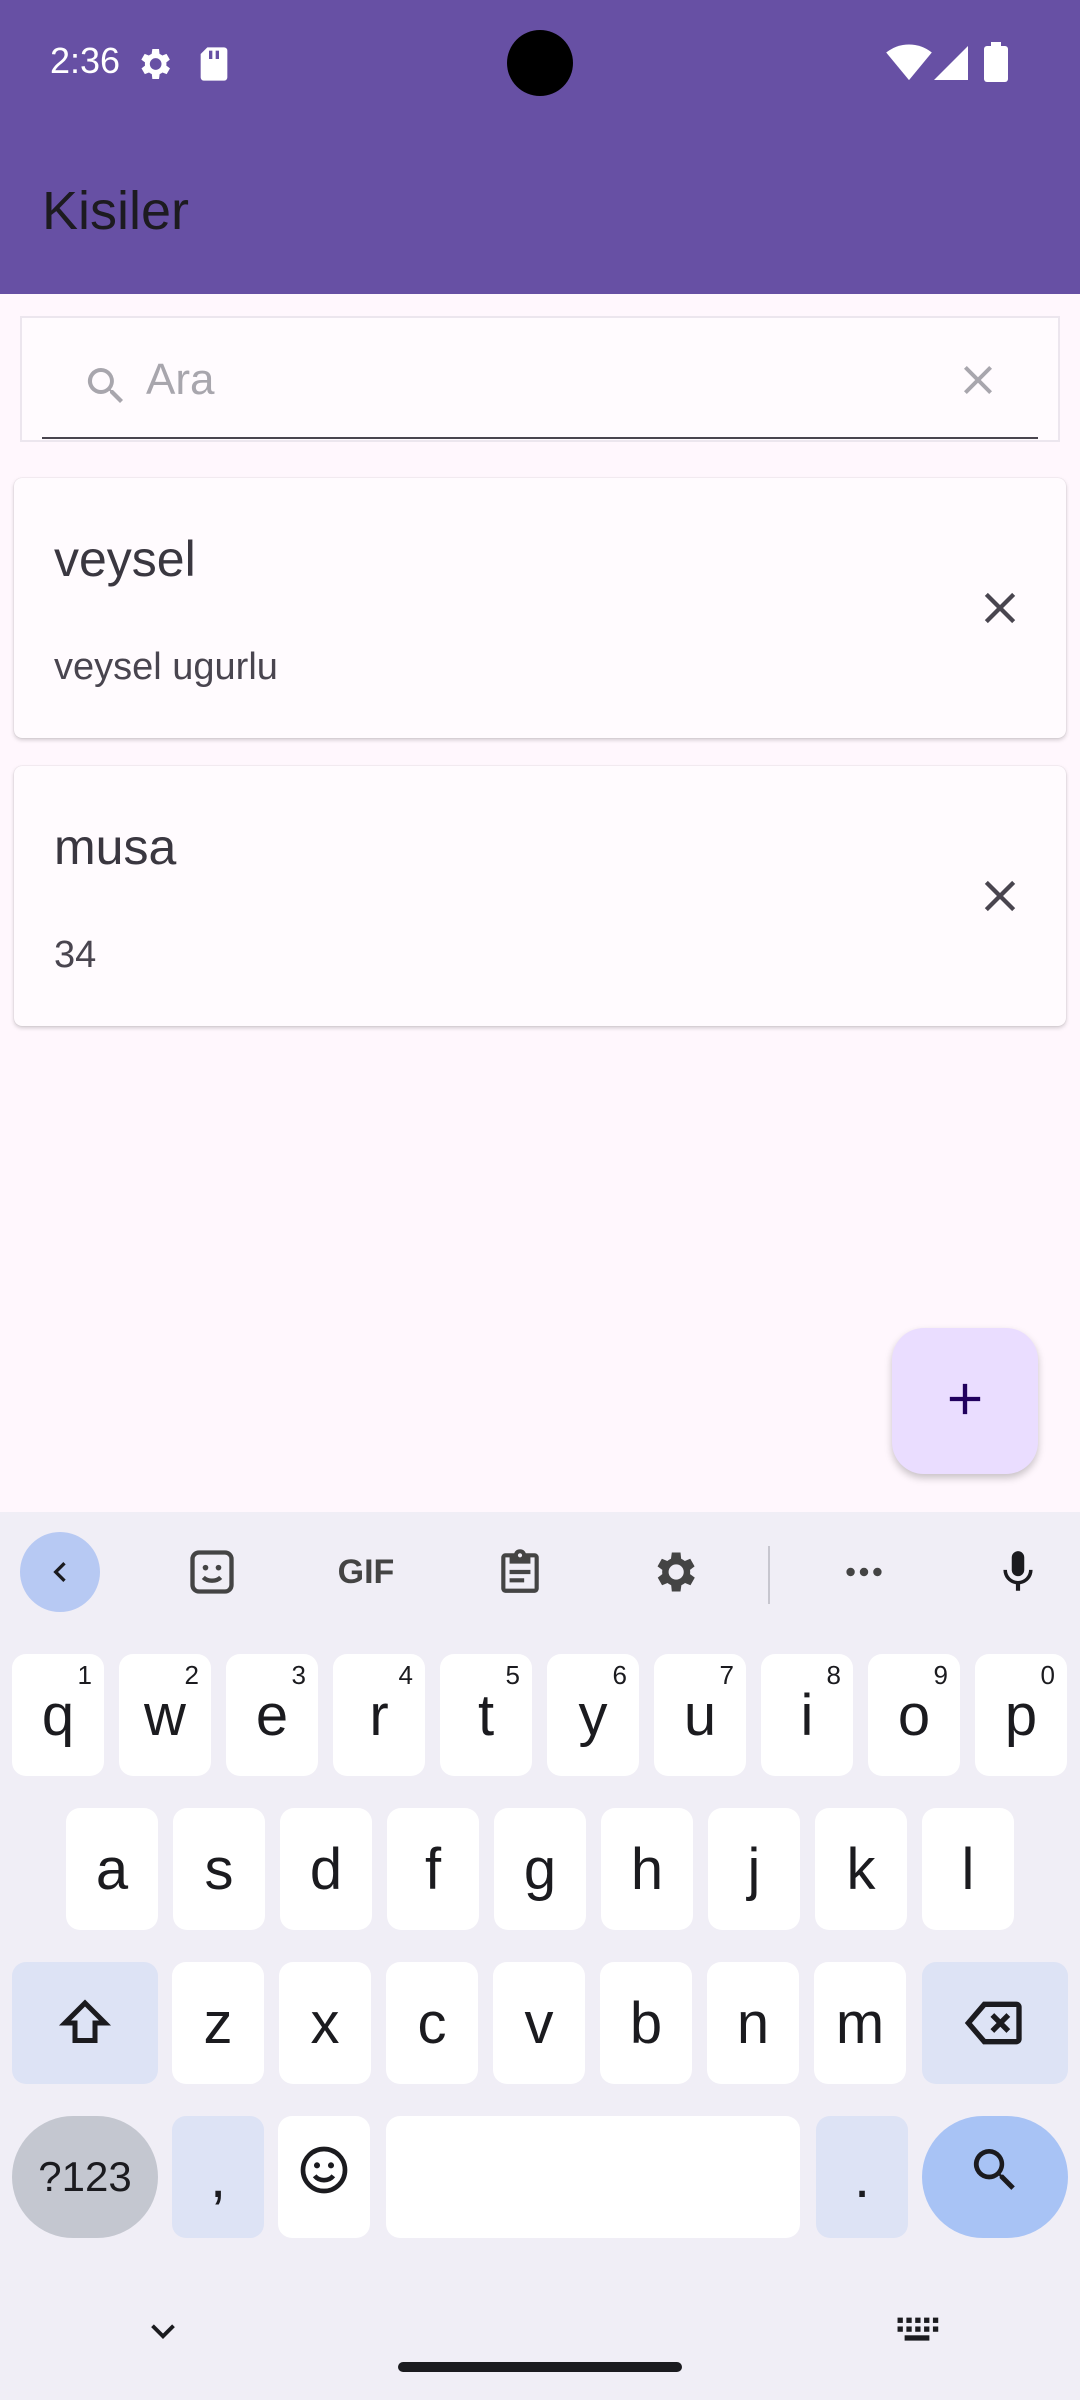 Image resolution: width=1080 pixels, height=2400 pixels. Describe the element at coordinates (366, 1572) in the screenshot. I see `gif-button: GIF` at that location.